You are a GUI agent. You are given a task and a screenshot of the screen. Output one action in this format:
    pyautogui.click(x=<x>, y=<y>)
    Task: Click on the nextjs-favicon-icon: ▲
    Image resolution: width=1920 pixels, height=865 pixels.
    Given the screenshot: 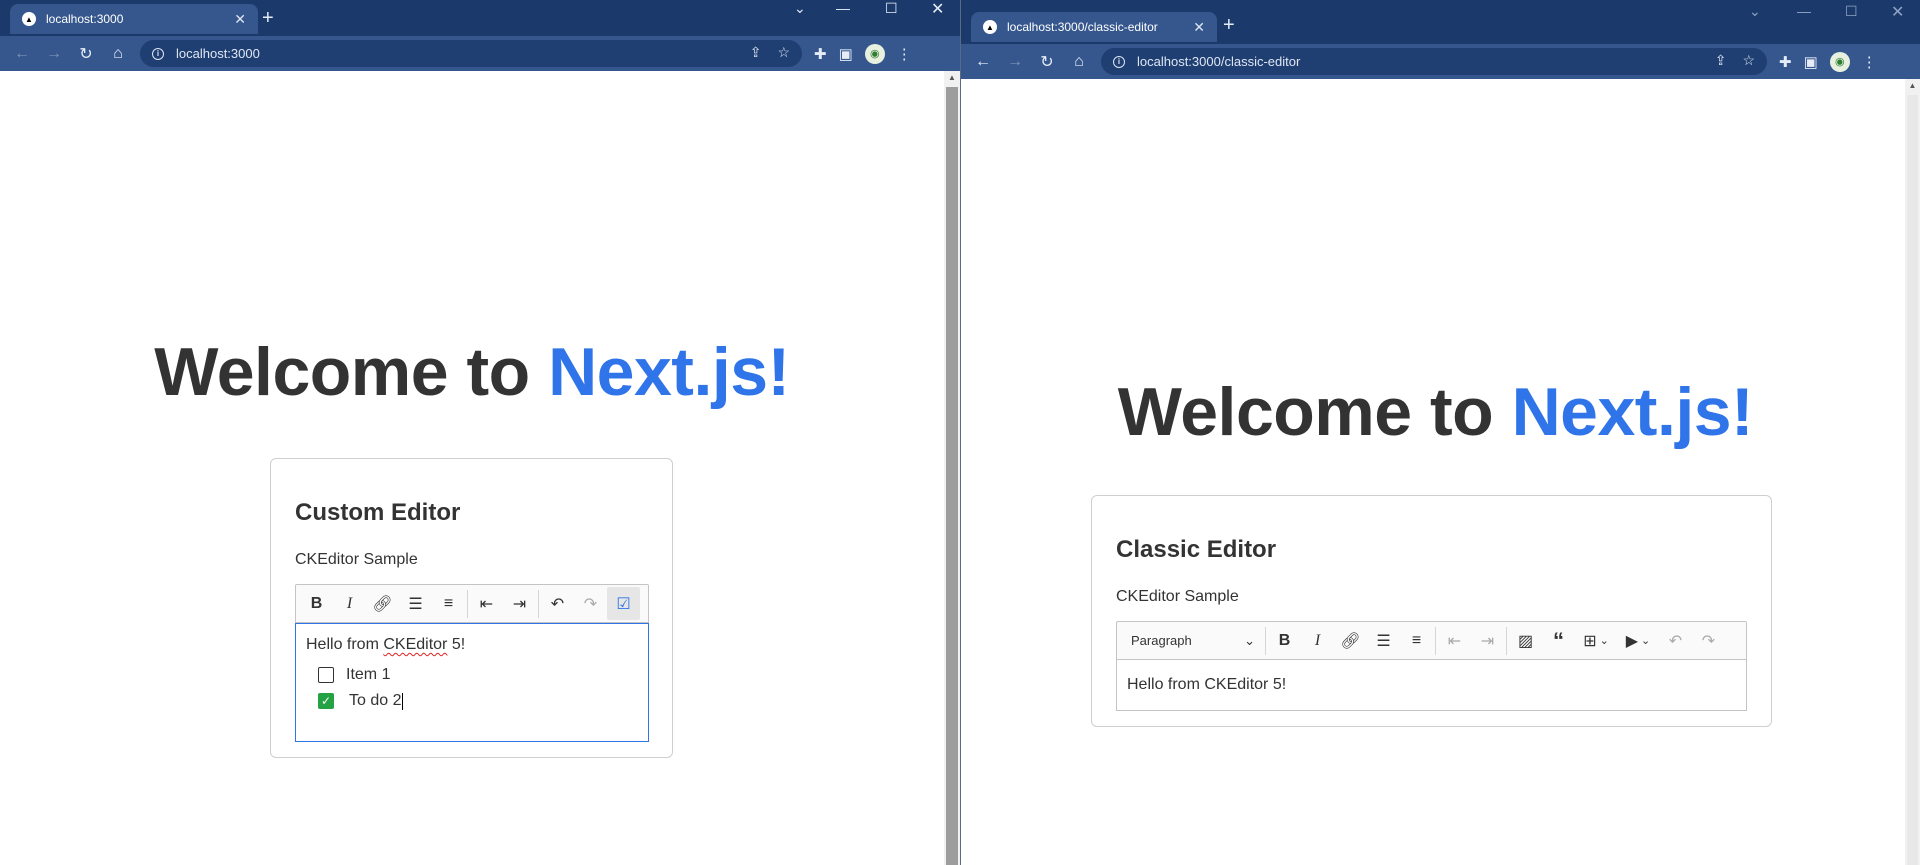 What is the action you would take?
    pyautogui.click(x=990, y=27)
    